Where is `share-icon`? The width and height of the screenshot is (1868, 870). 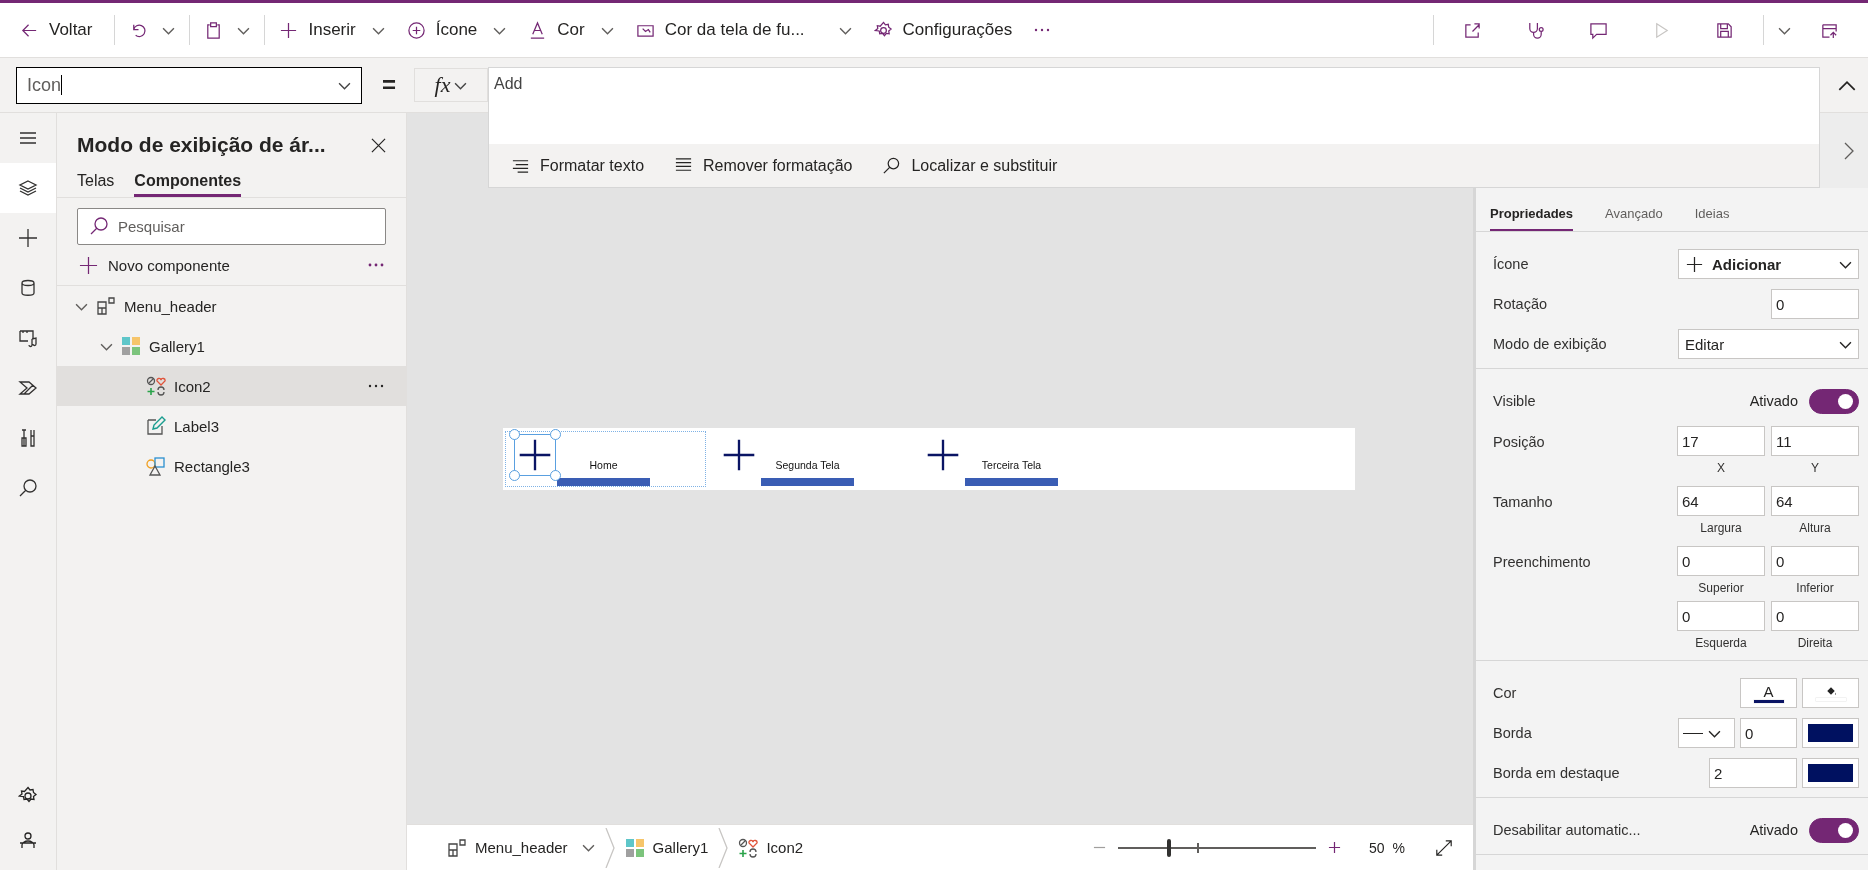
share-icon is located at coordinates (1472, 30).